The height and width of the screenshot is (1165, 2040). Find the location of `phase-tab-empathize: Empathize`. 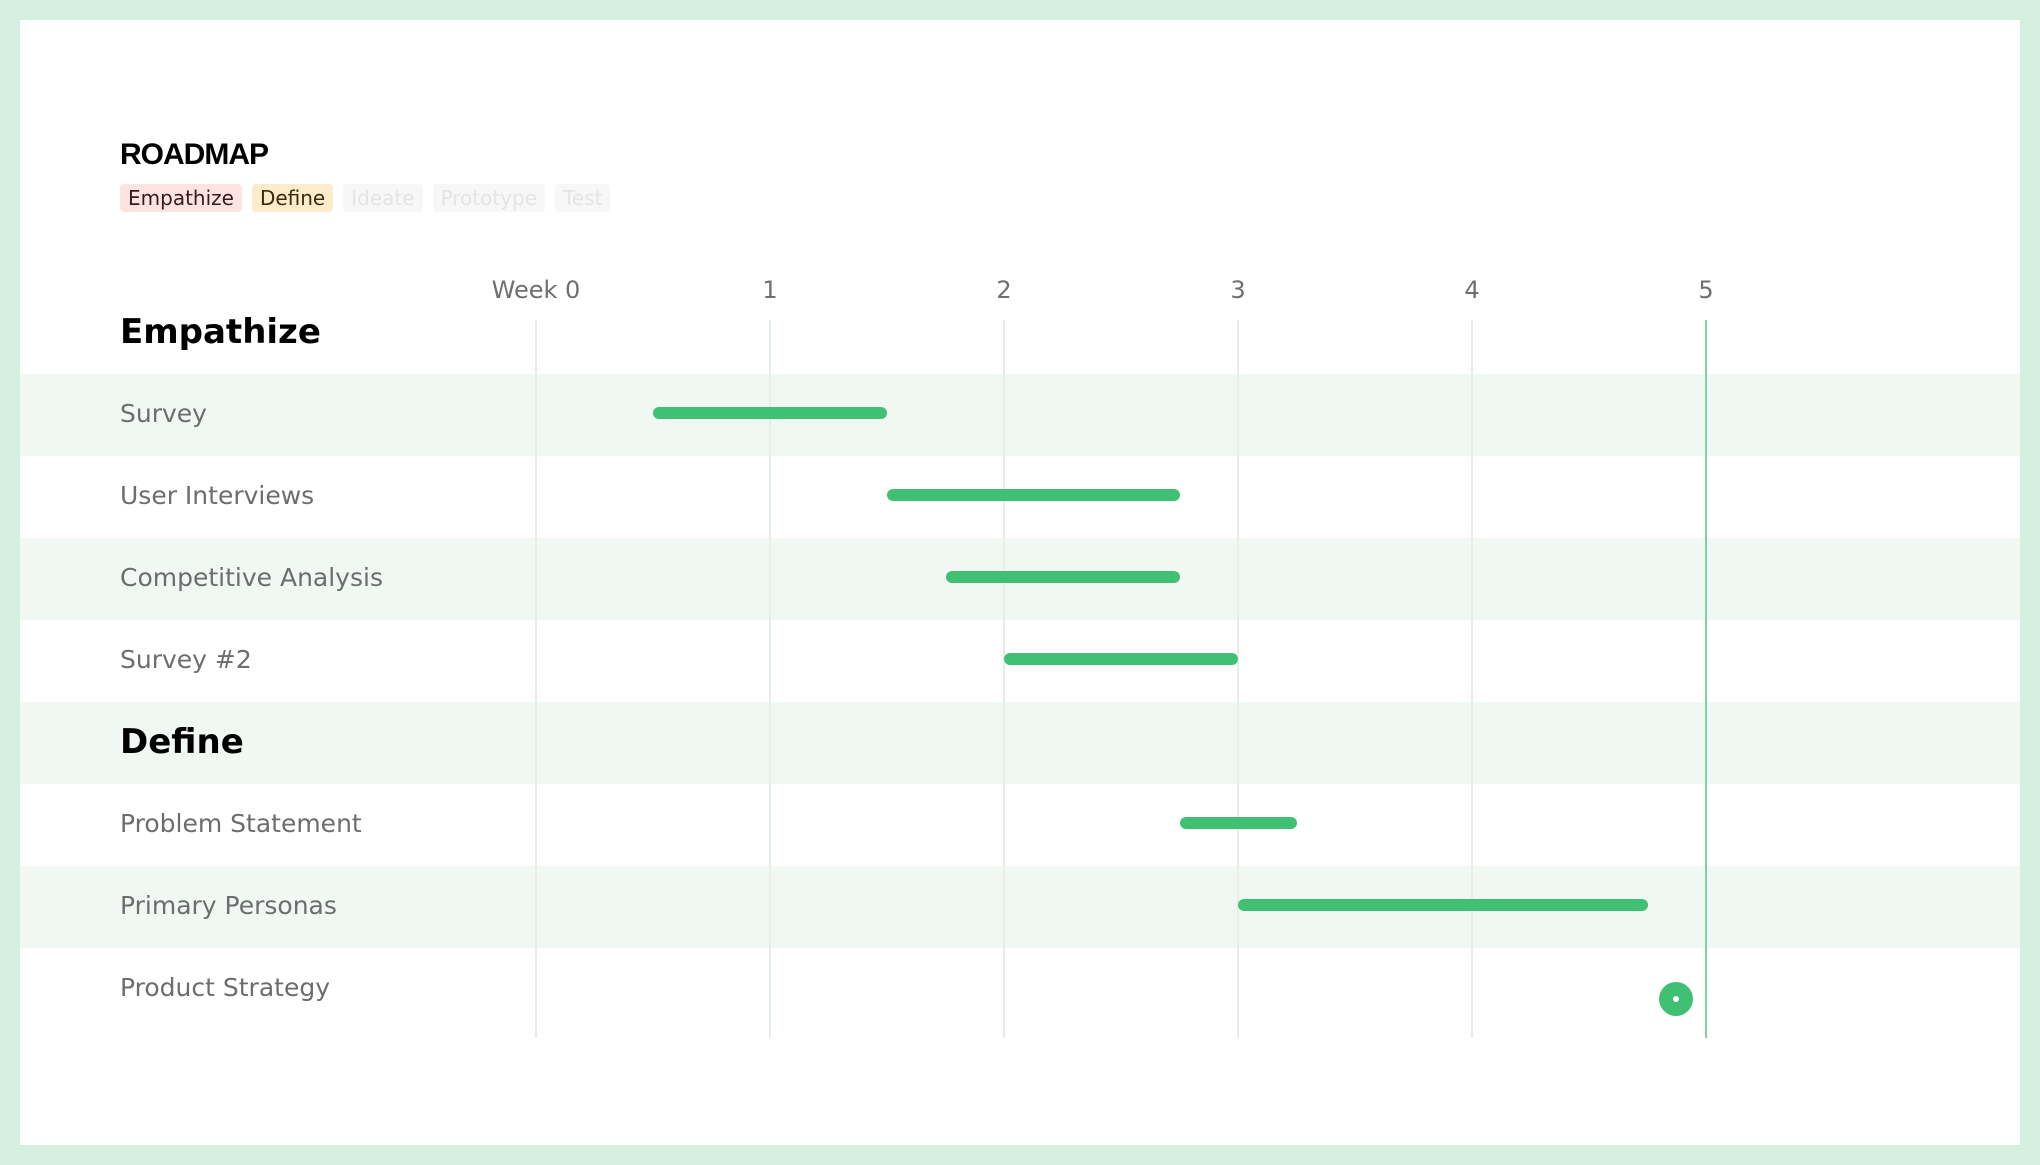

phase-tab-empathize: Empathize is located at coordinates (181, 198).